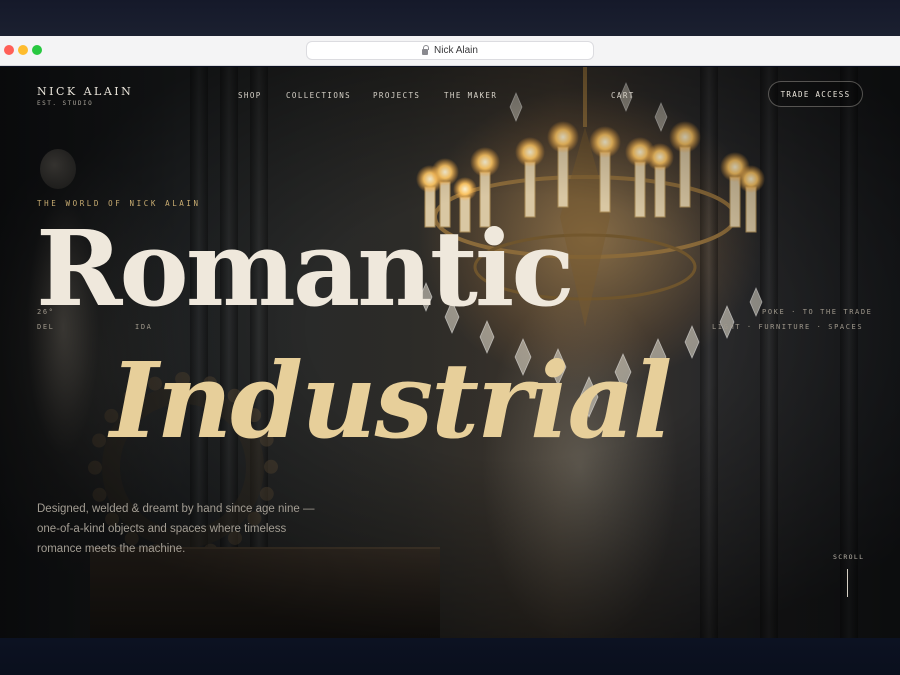 This screenshot has width=900, height=675. Describe the element at coordinates (391, 400) in the screenshot. I see `hero-headline-line2: Industrial` at that location.